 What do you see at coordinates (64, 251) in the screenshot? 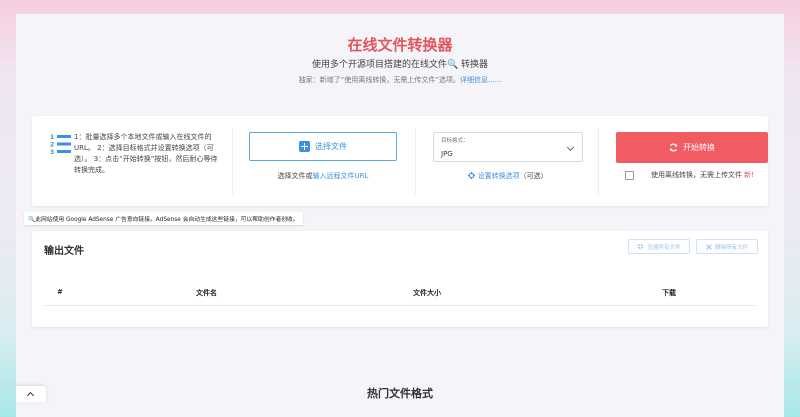
I see `output-title: 输出文件` at bounding box center [64, 251].